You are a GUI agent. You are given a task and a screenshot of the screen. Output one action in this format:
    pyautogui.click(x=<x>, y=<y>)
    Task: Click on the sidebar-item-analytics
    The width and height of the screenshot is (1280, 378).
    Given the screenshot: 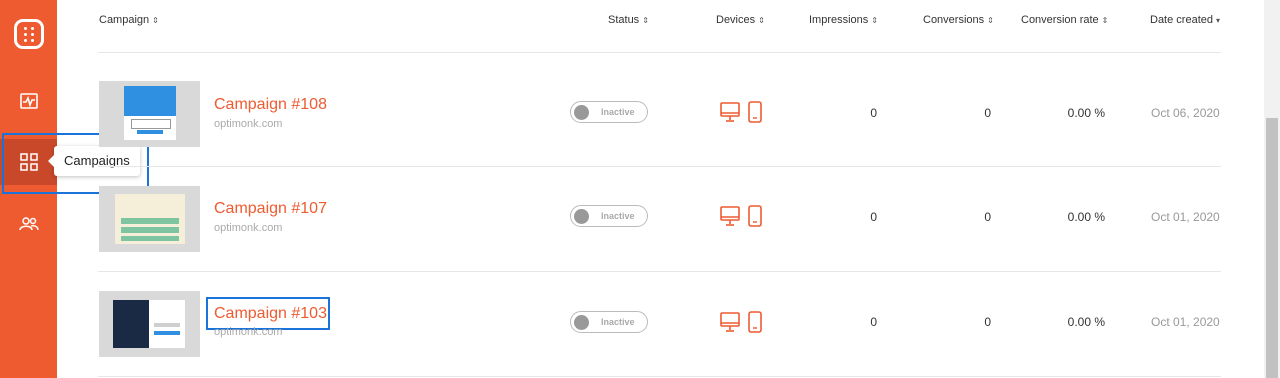 What is the action you would take?
    pyautogui.click(x=28, y=101)
    